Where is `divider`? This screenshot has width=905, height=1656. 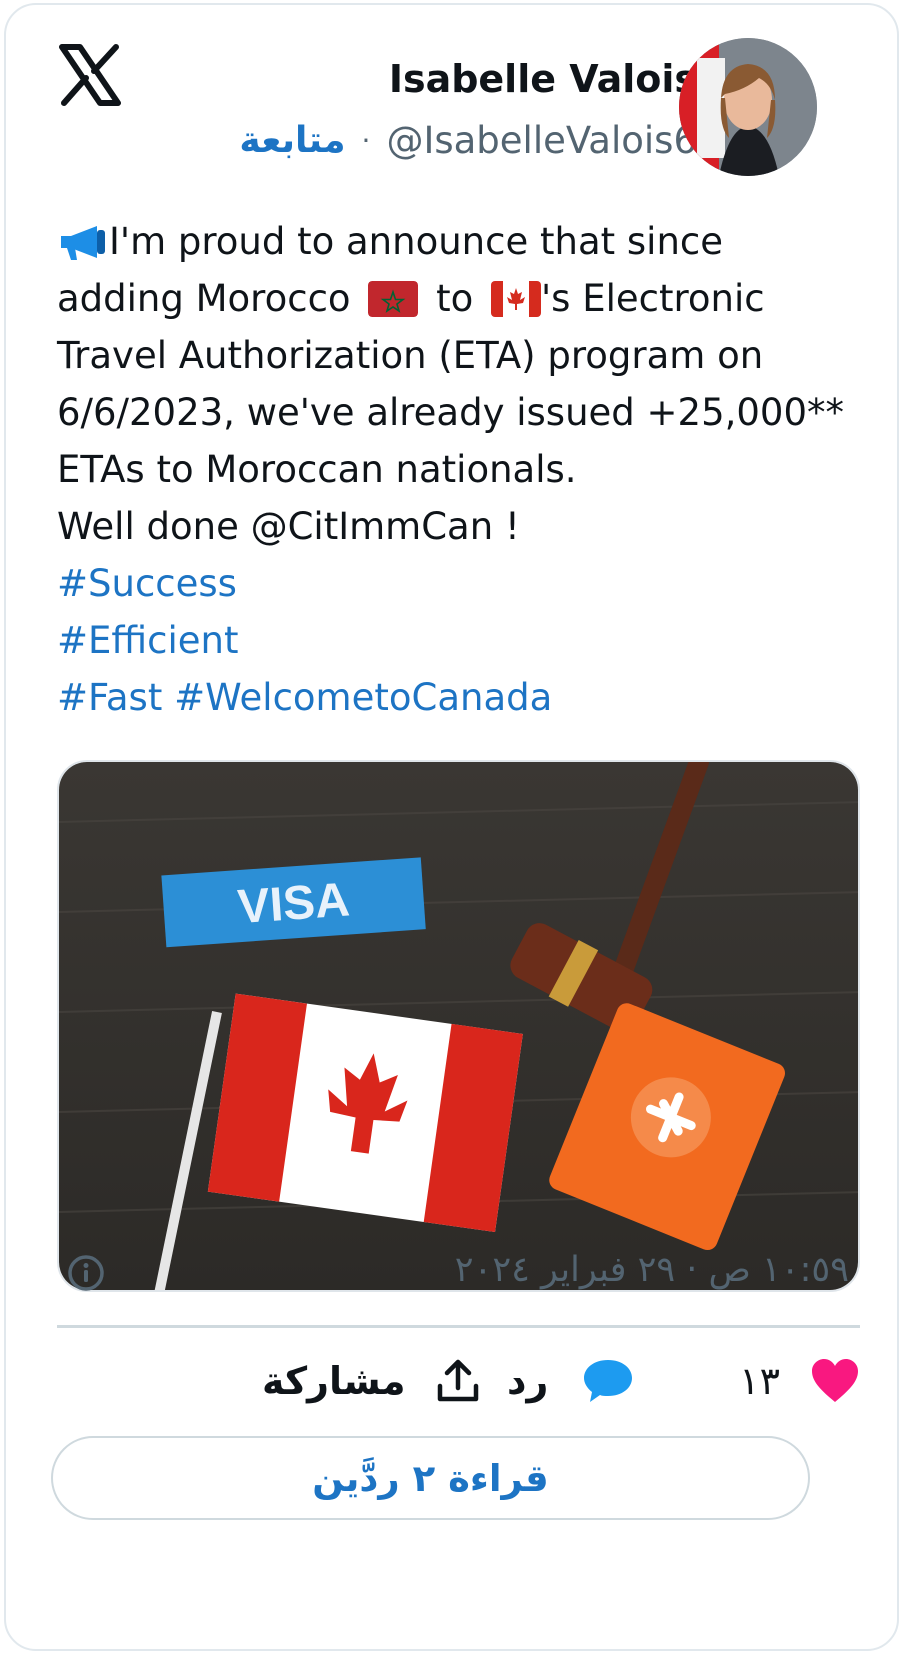 divider is located at coordinates (458, 1326).